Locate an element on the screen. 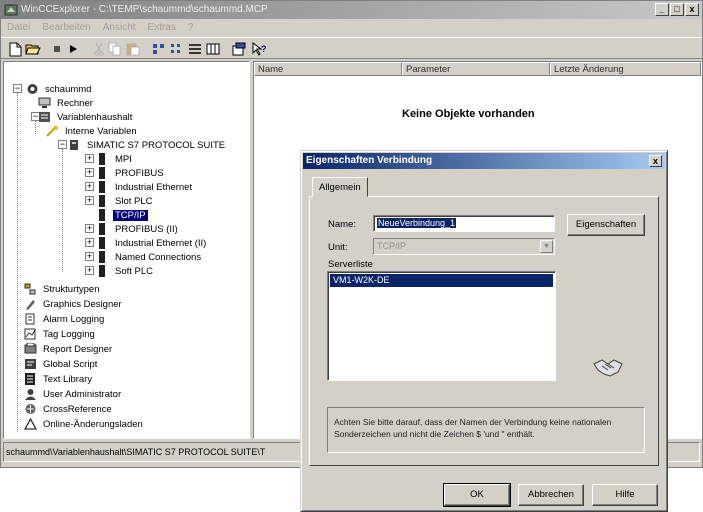  expand-profibus: + is located at coordinates (89, 172).